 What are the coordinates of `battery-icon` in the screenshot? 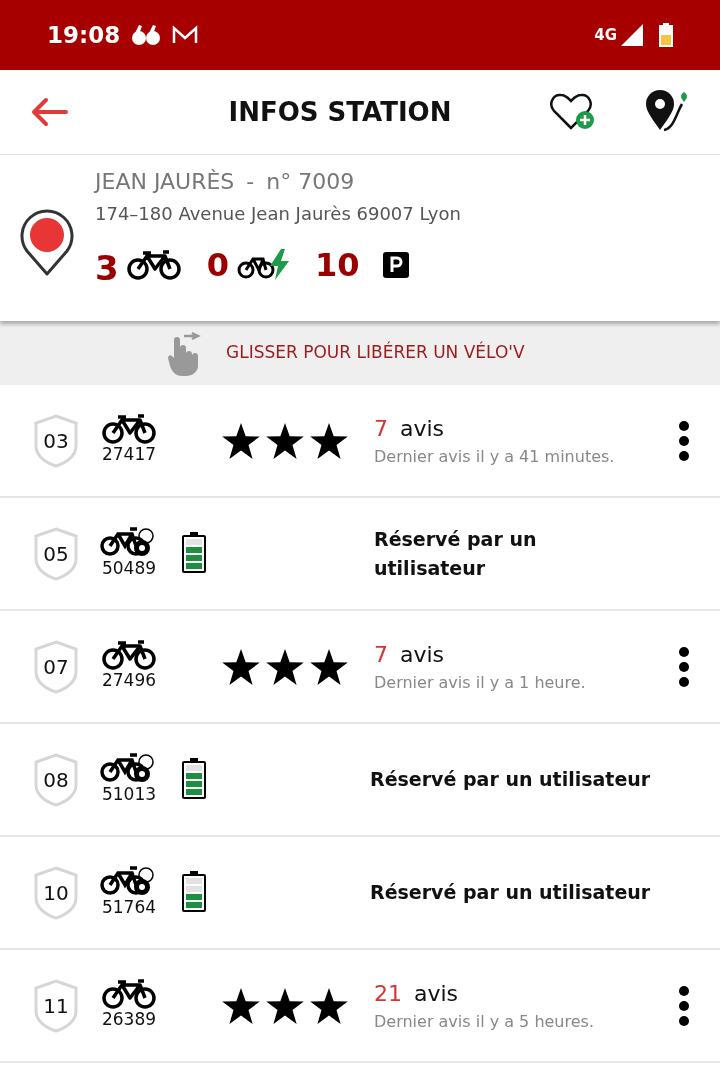 It's located at (666, 35).